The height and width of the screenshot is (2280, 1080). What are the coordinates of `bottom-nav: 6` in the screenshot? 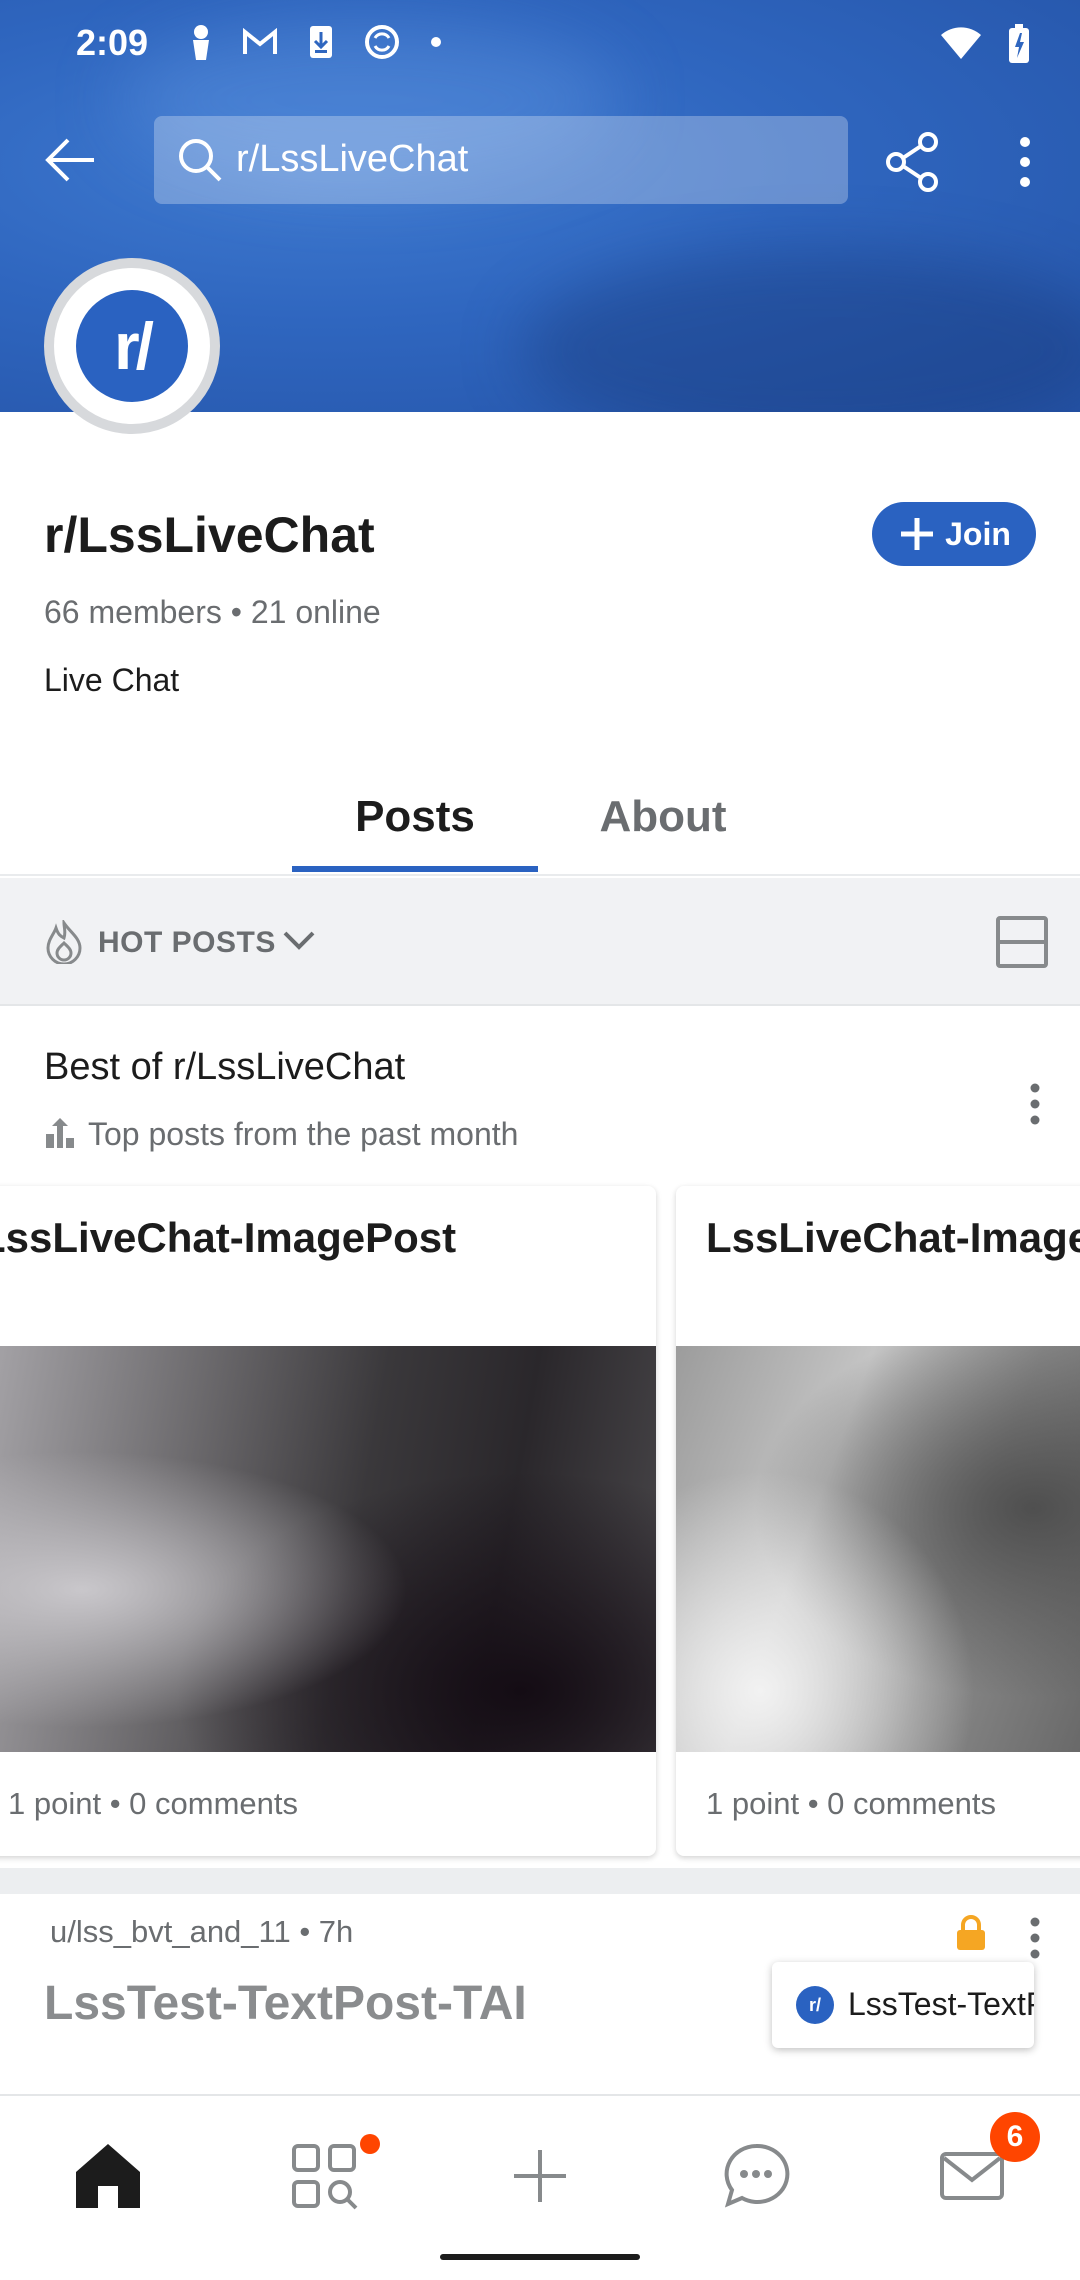 It's located at (540, 2187).